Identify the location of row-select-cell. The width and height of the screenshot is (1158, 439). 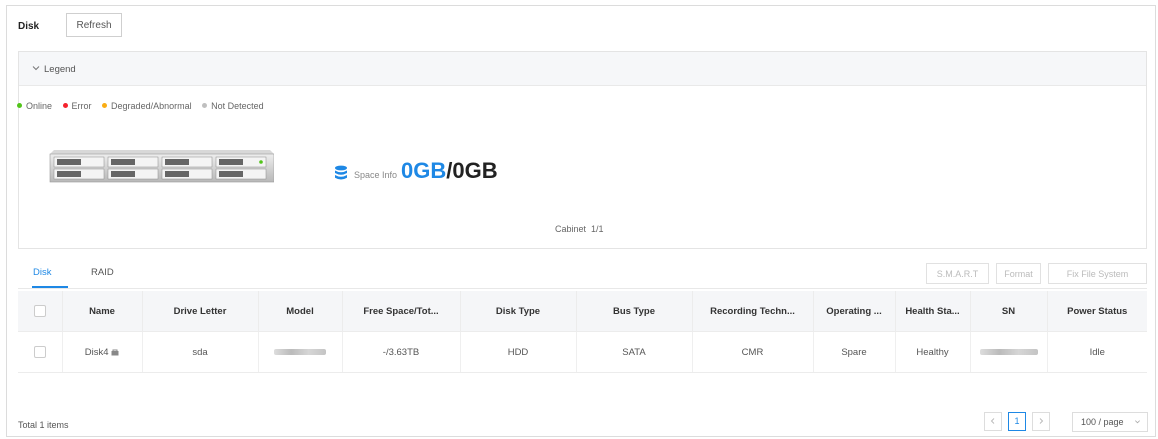
(40, 352).